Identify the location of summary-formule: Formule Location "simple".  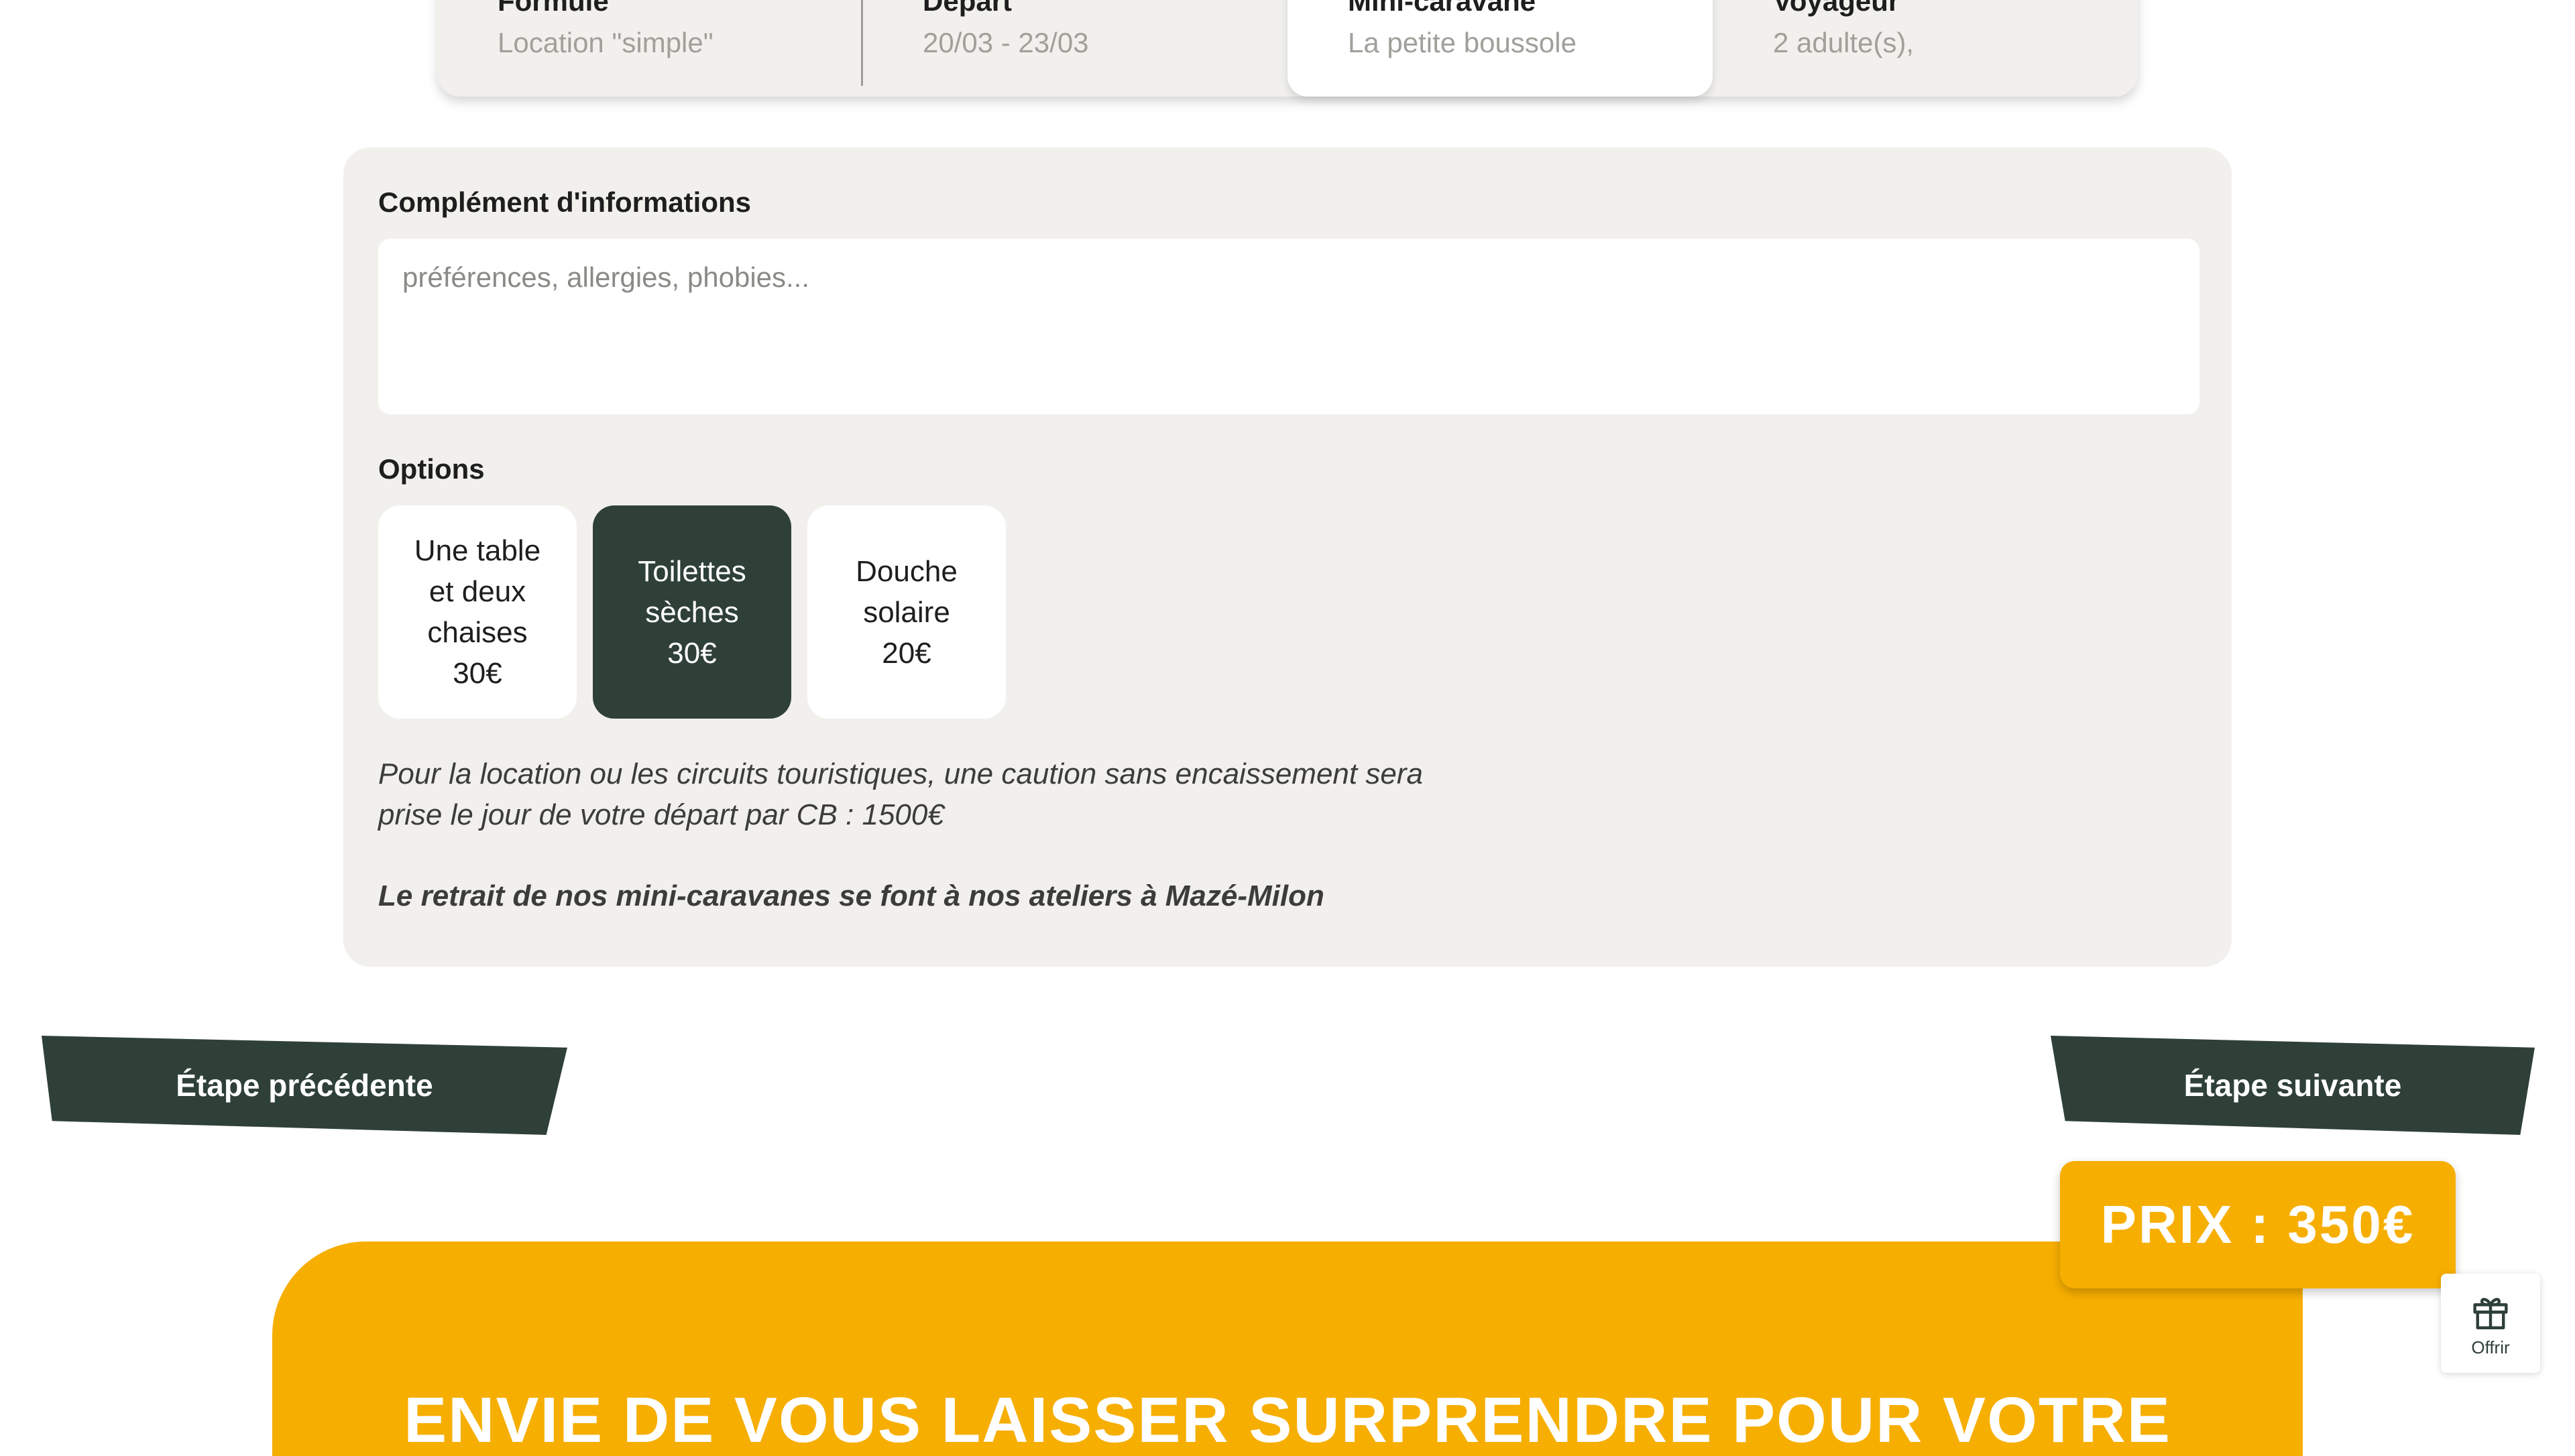
(649, 48).